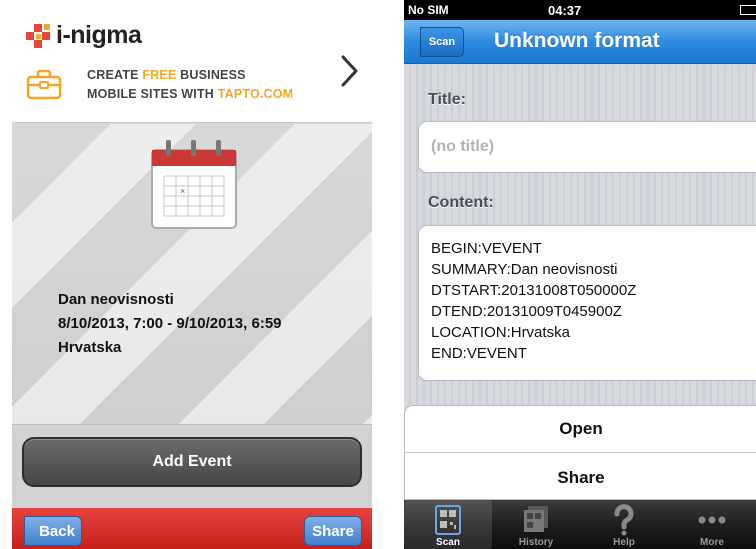 The image size is (756, 549). Describe the element at coordinates (587, 147) in the screenshot. I see `title-field: (no title)` at that location.